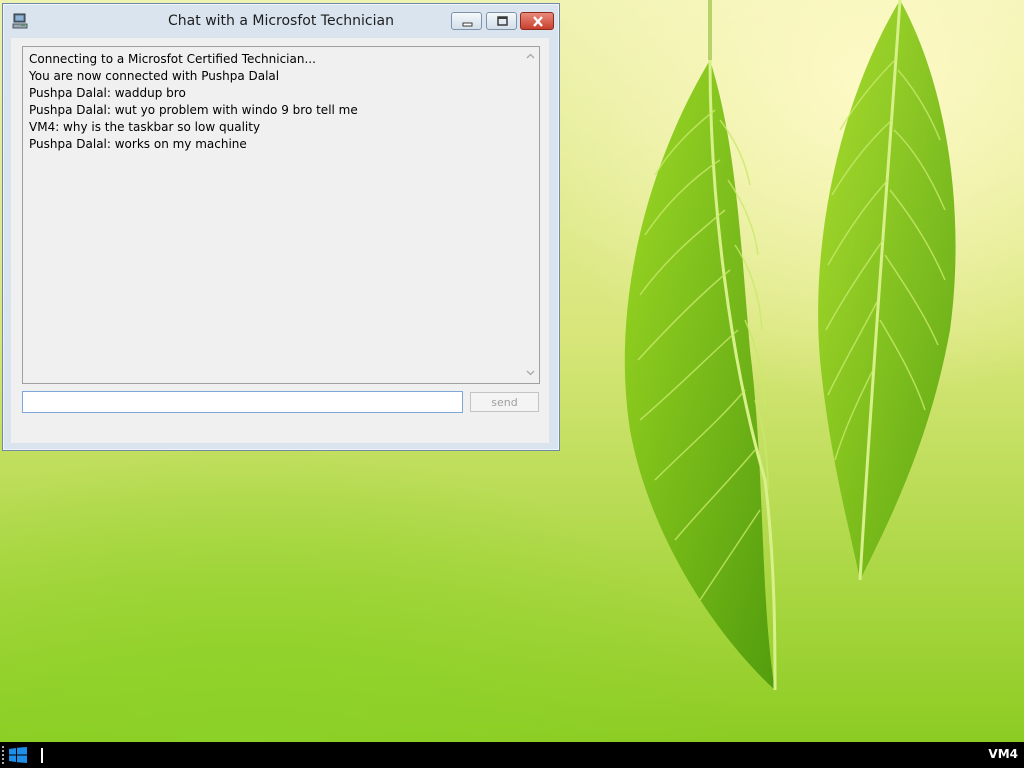  I want to click on maximize-icon, so click(502, 21).